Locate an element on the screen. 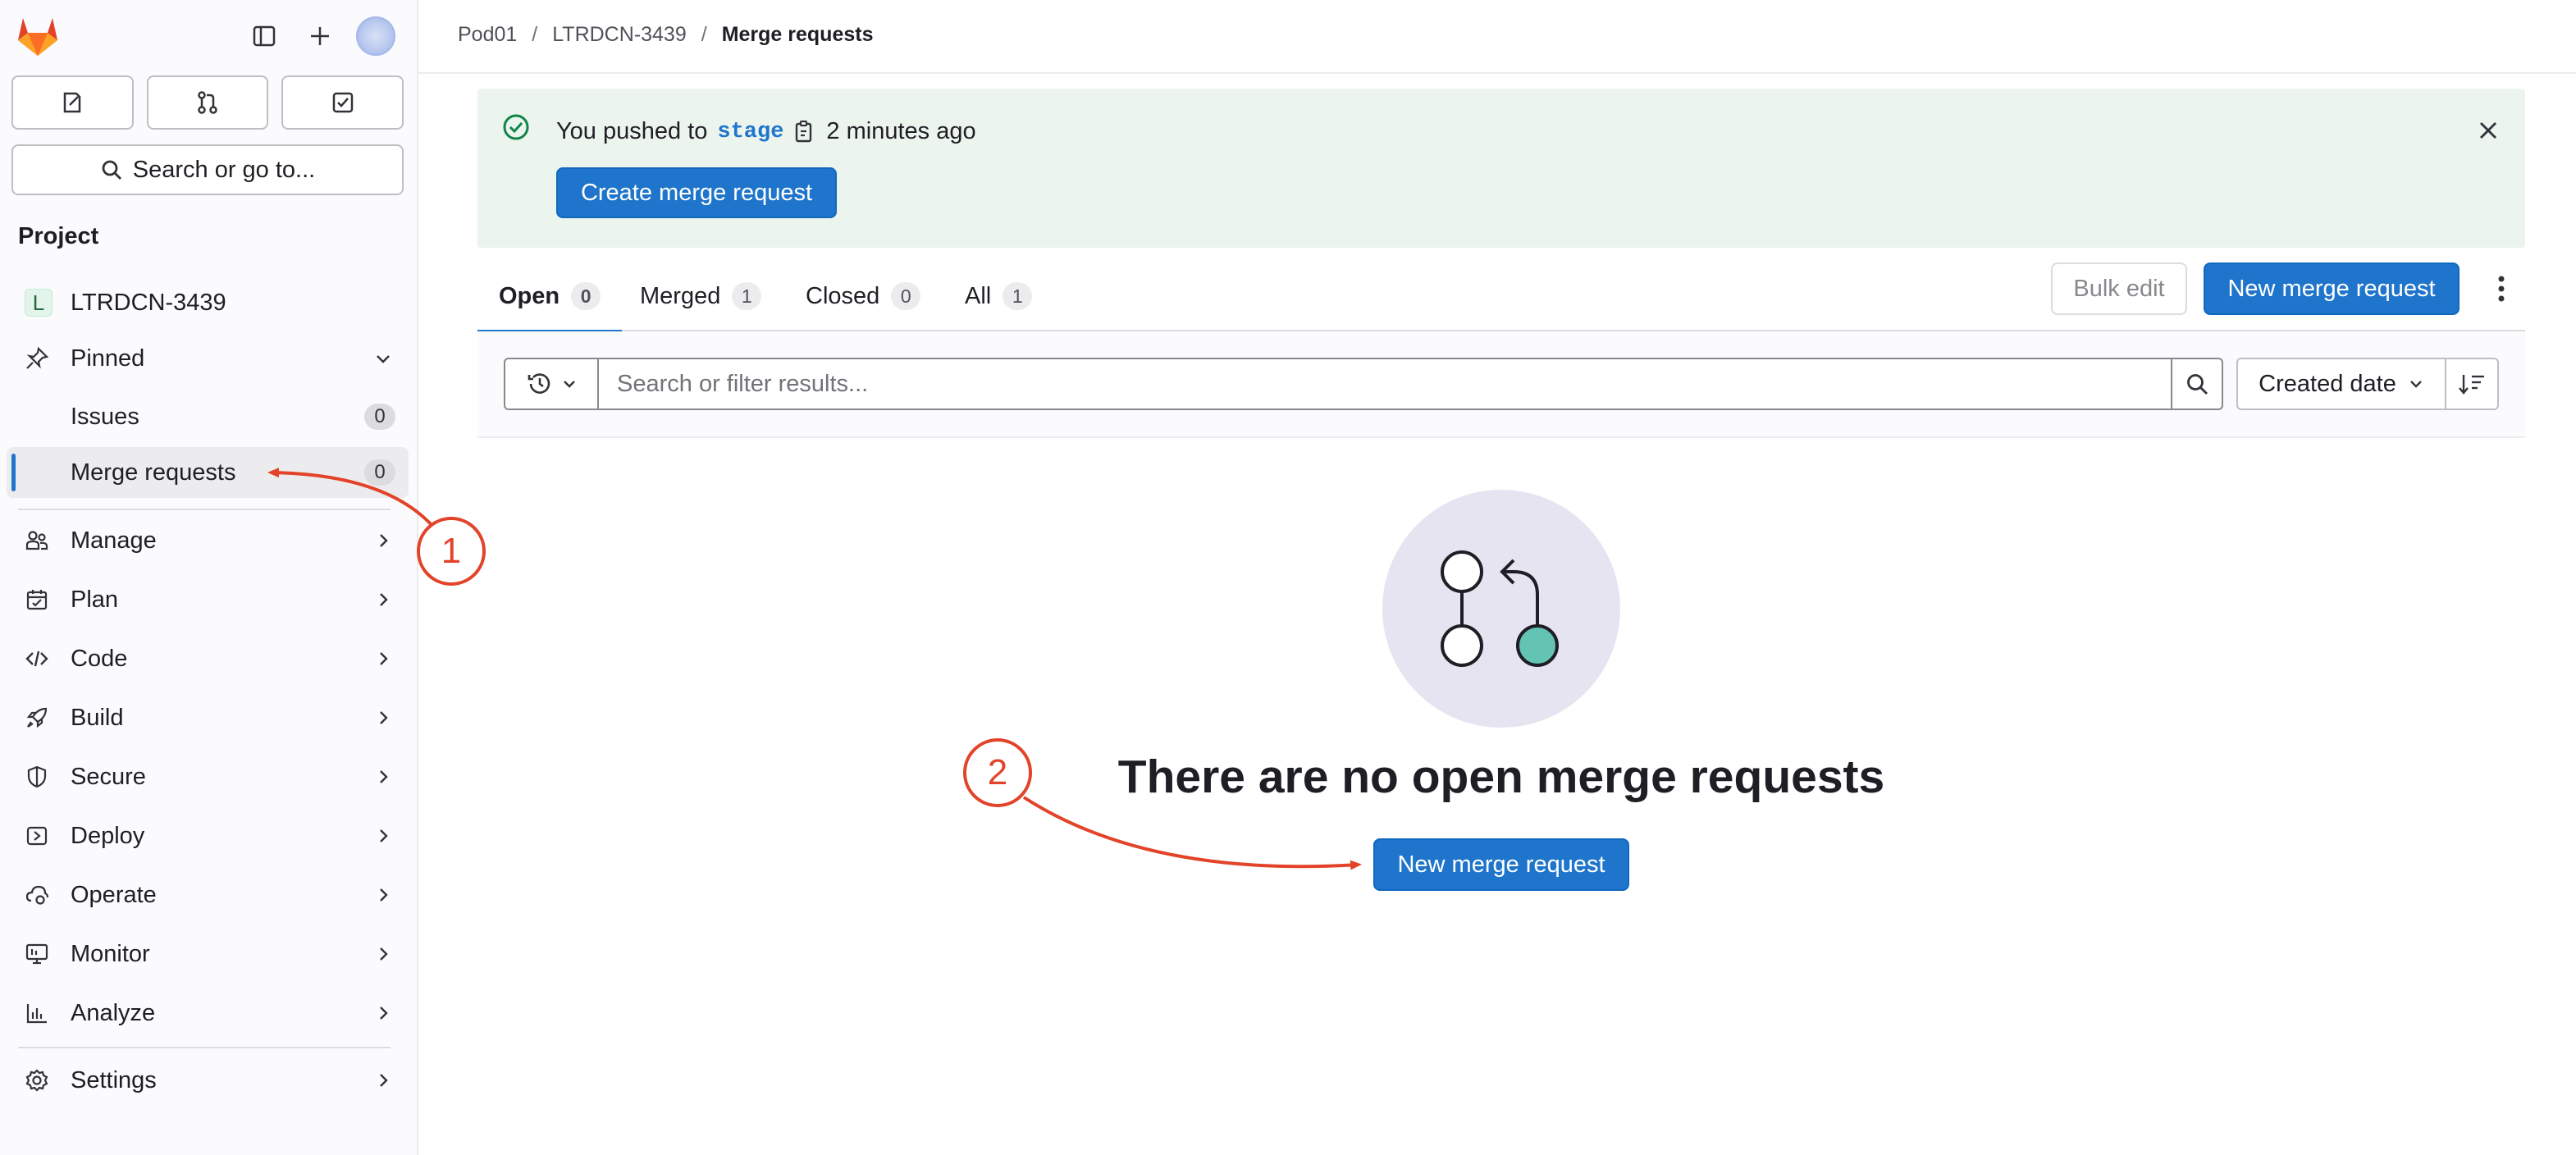  sidebar-item-project: L LTRDCN-3439 is located at coordinates (208, 303).